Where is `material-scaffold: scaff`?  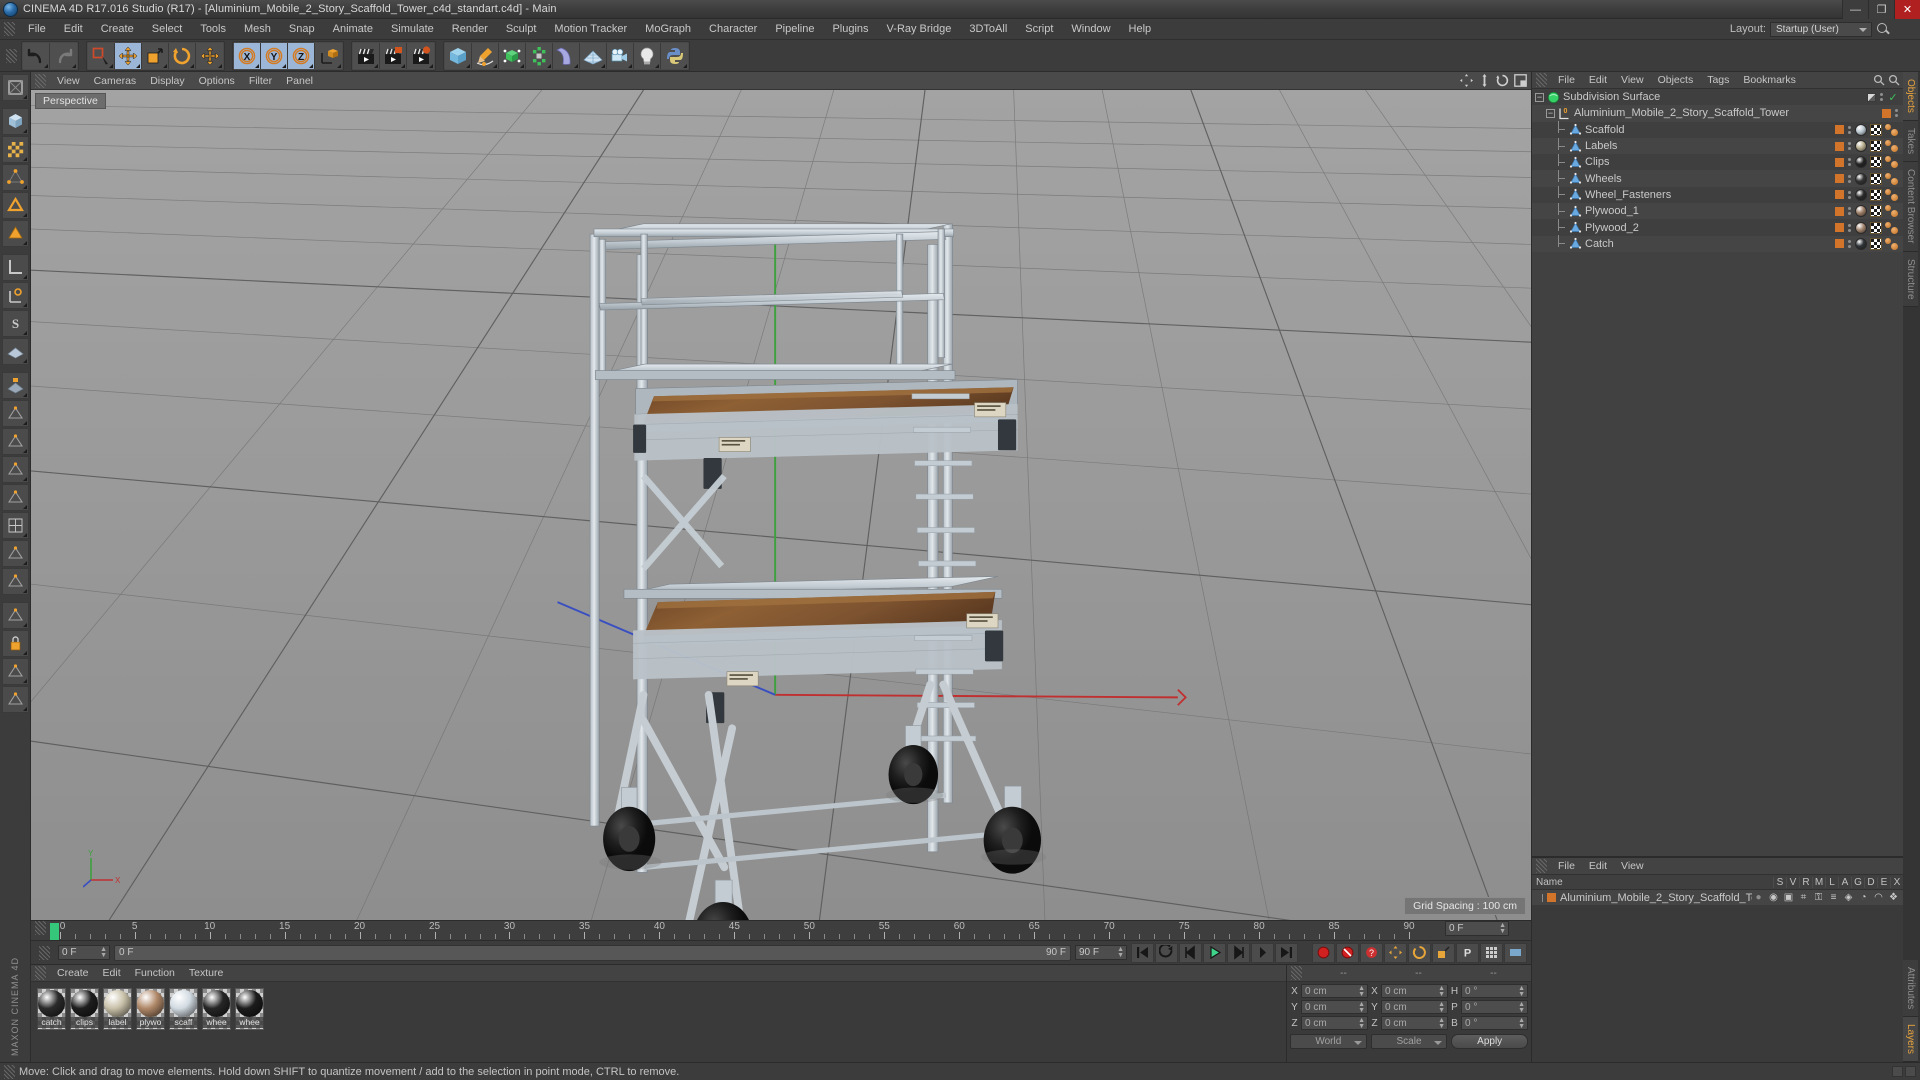
material-scaffold: scaff is located at coordinates (183, 1009).